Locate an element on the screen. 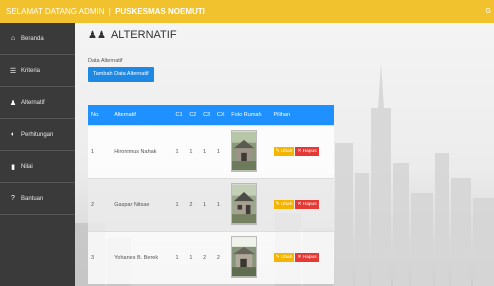  sidebar-item-alternatif: ♟ Alternatif is located at coordinates (37, 103).